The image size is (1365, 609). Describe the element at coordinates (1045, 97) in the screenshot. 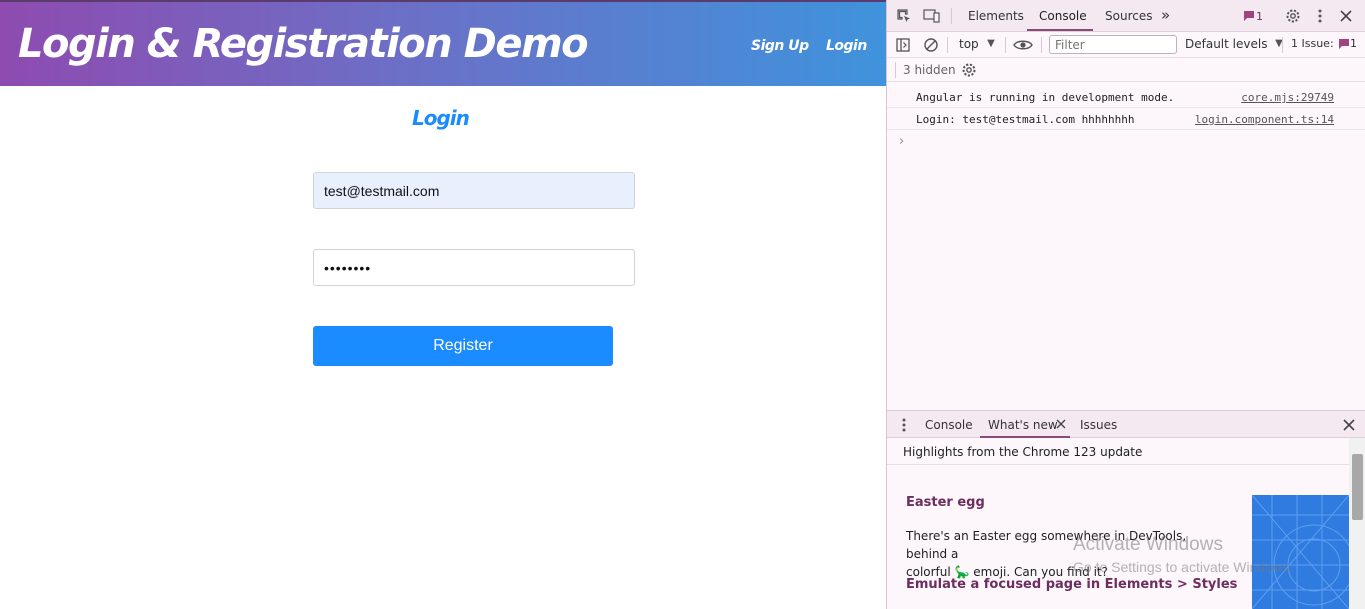

I see `console-message-text: Angular is running in development mode.` at that location.